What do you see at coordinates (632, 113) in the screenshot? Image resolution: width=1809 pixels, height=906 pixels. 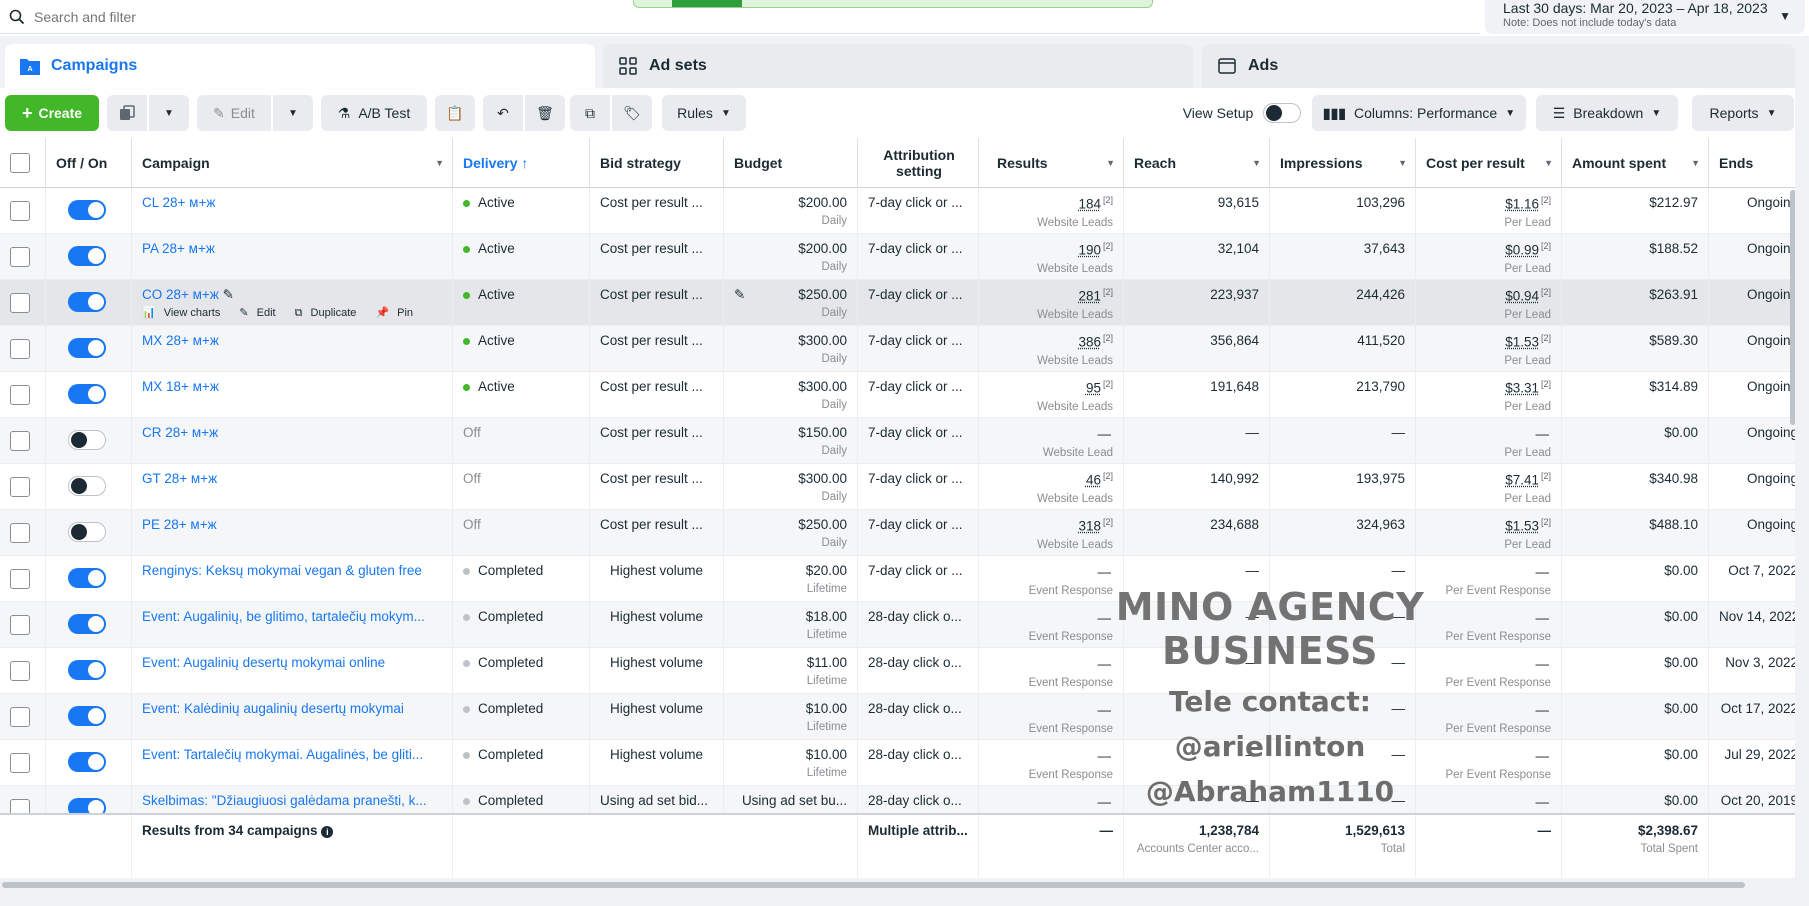 I see `tag-button: 🏷` at bounding box center [632, 113].